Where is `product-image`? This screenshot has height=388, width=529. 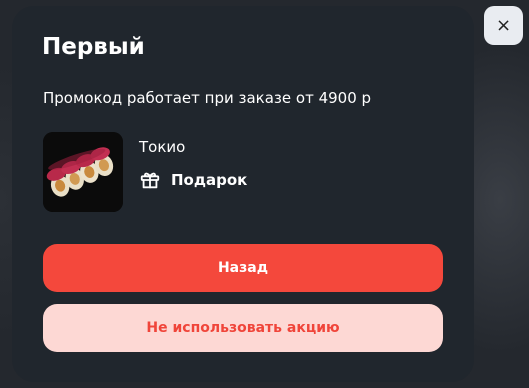 product-image is located at coordinates (83, 172).